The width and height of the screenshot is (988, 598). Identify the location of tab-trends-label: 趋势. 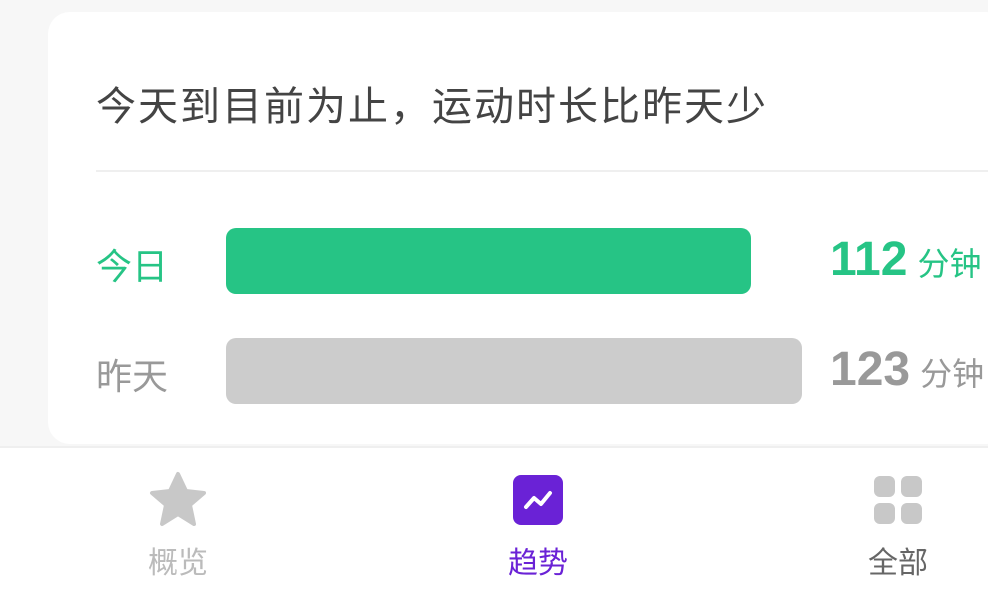
(538, 563).